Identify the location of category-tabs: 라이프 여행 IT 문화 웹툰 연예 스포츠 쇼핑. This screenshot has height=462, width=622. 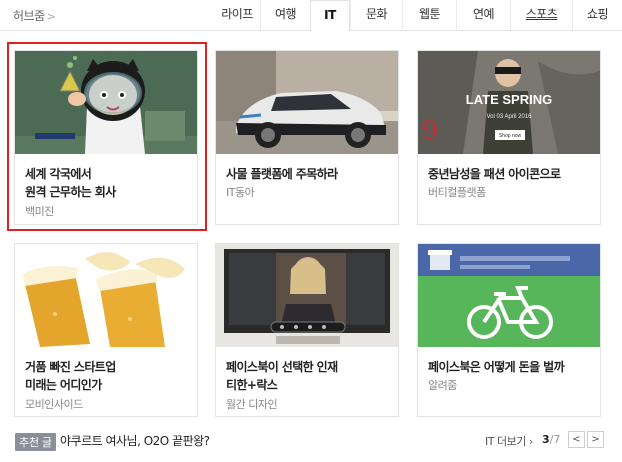
(418, 16).